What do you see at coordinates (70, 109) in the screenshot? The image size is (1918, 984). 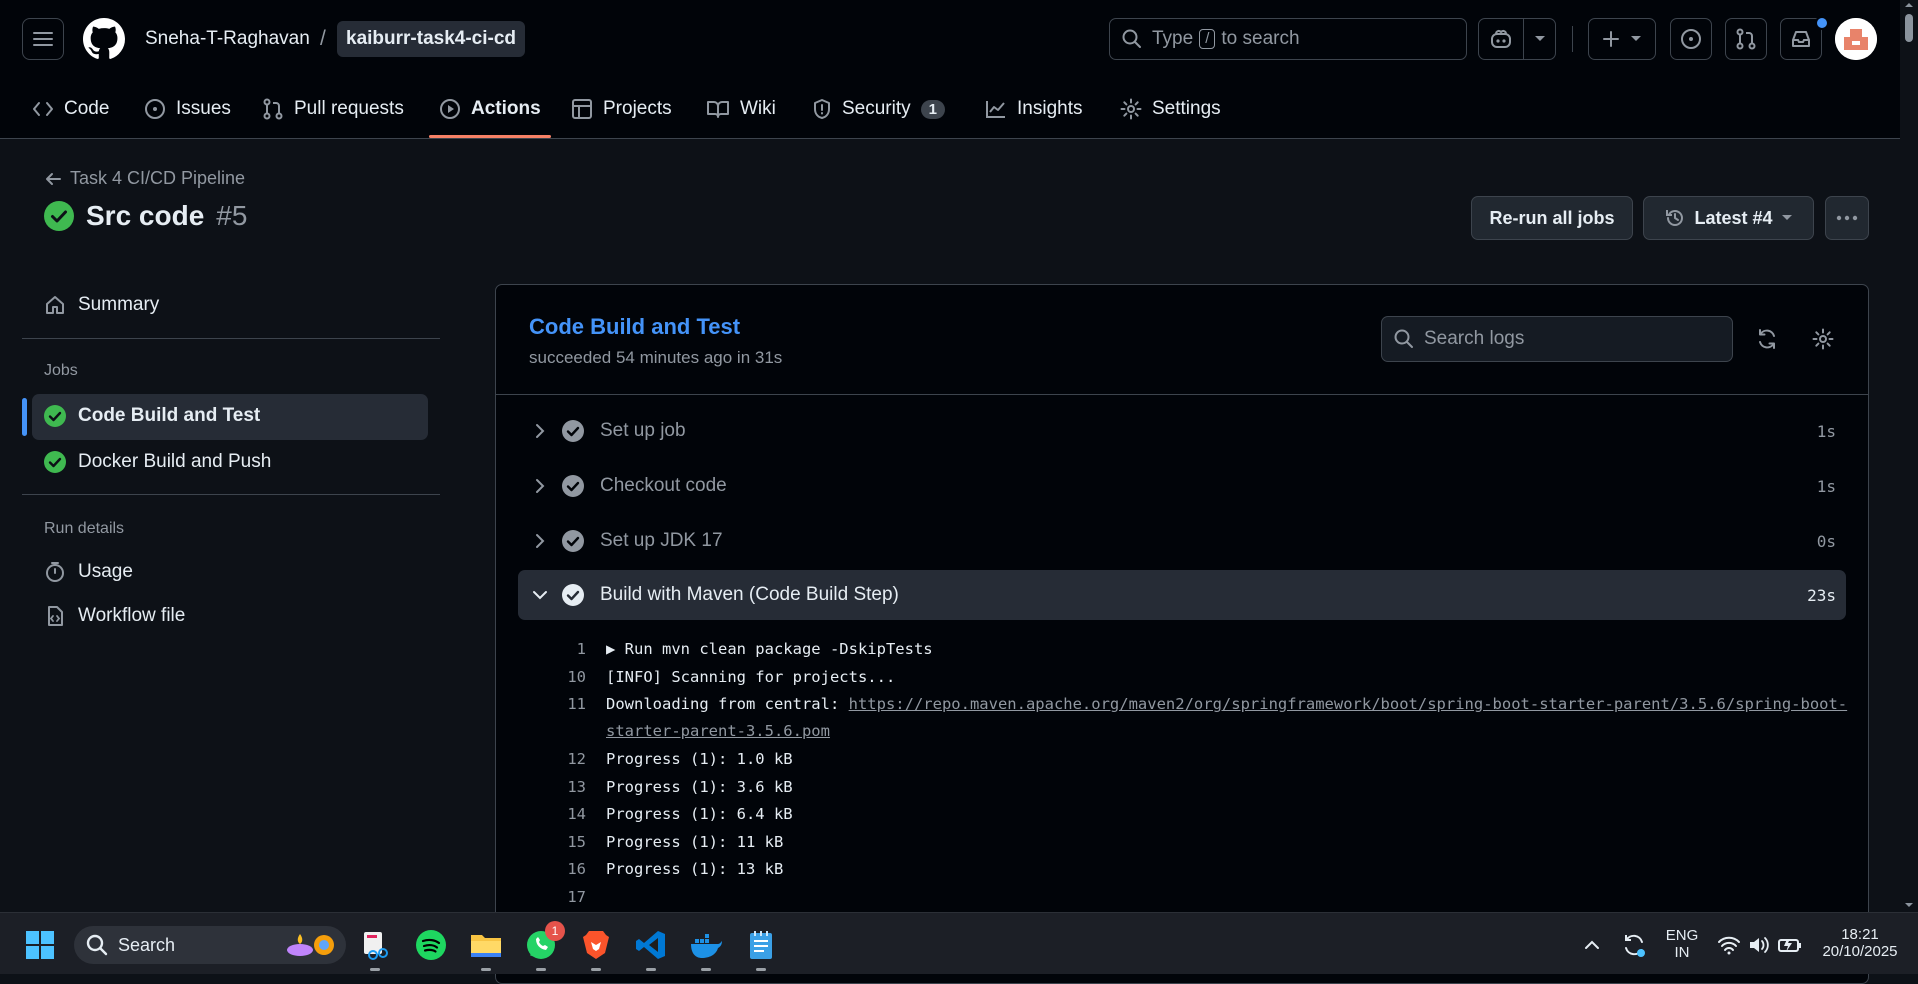 I see `tab-code: Code` at bounding box center [70, 109].